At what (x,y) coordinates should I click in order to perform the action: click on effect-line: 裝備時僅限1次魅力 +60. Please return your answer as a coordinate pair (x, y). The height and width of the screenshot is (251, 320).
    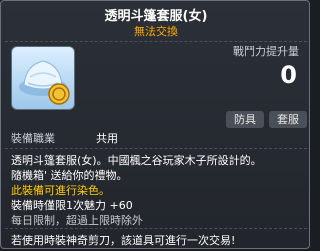
    Looking at the image, I should click on (72, 205).